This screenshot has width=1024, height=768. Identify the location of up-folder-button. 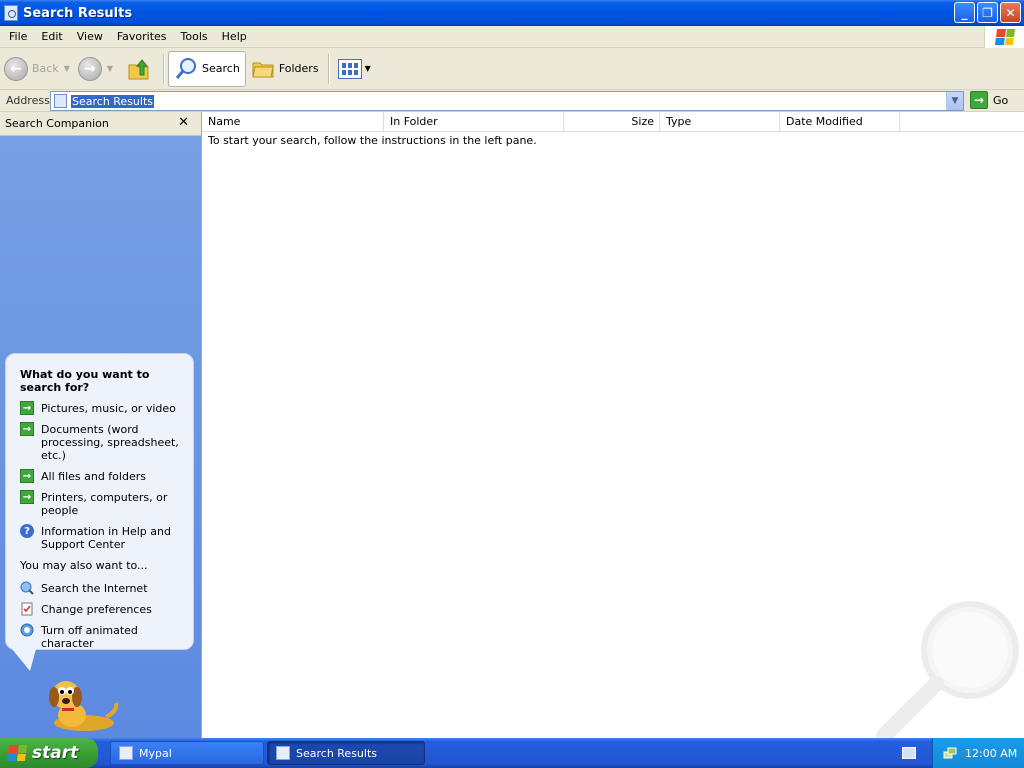
(139, 69).